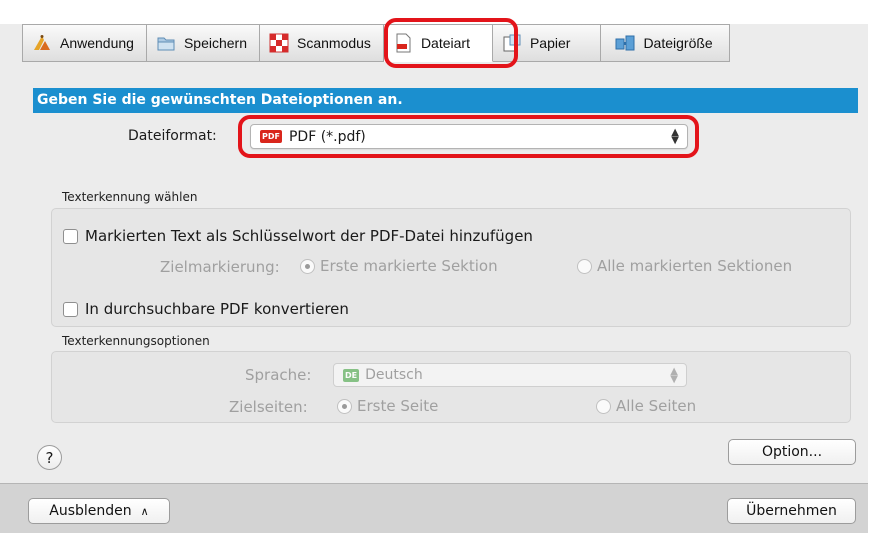 Image resolution: width=870 pixels, height=533 pixels. Describe the element at coordinates (445, 43) in the screenshot. I see `tab-label: Dateiart` at that location.